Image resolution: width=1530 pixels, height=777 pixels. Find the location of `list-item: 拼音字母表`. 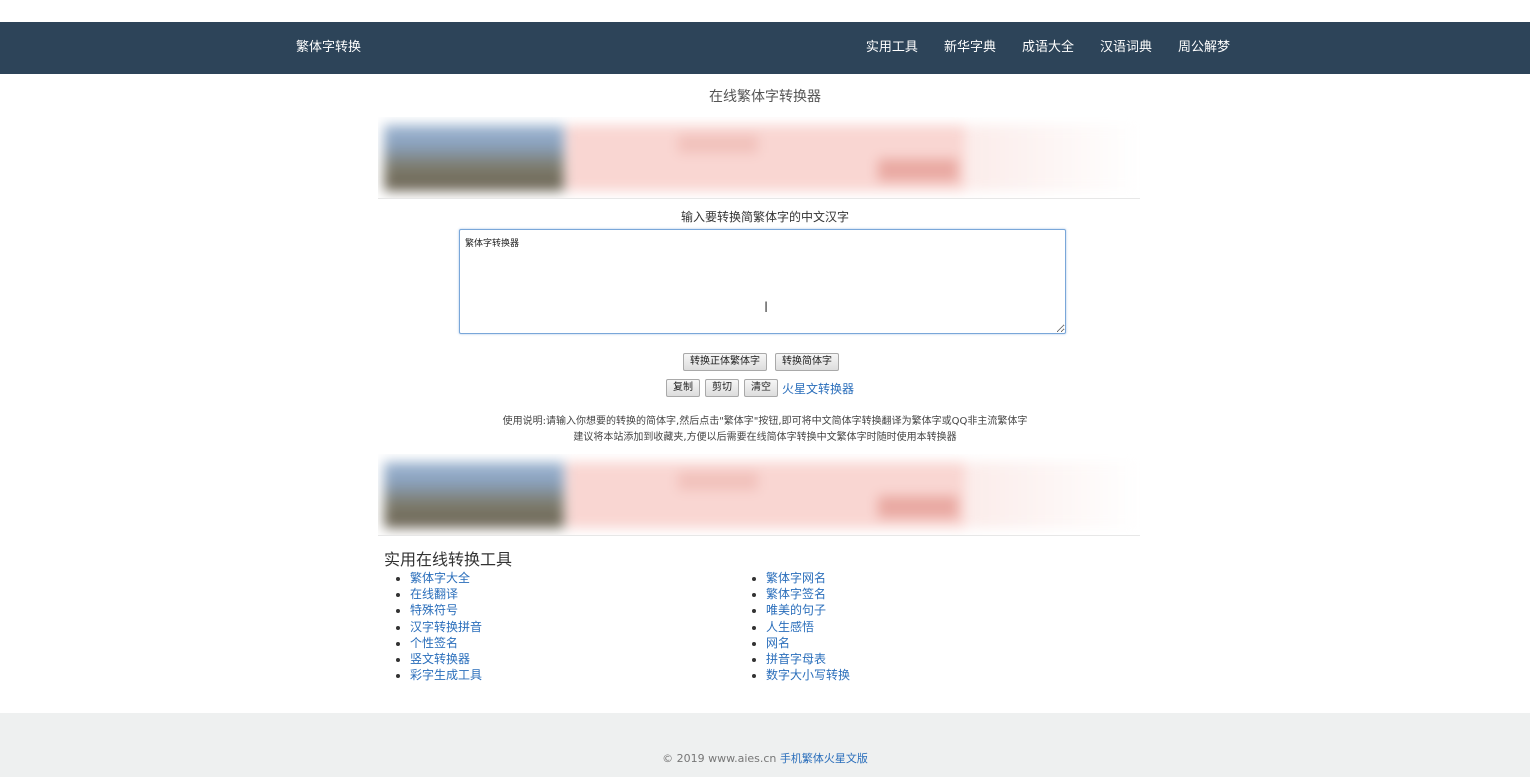

list-item: 拼音字母表 is located at coordinates (808, 659).